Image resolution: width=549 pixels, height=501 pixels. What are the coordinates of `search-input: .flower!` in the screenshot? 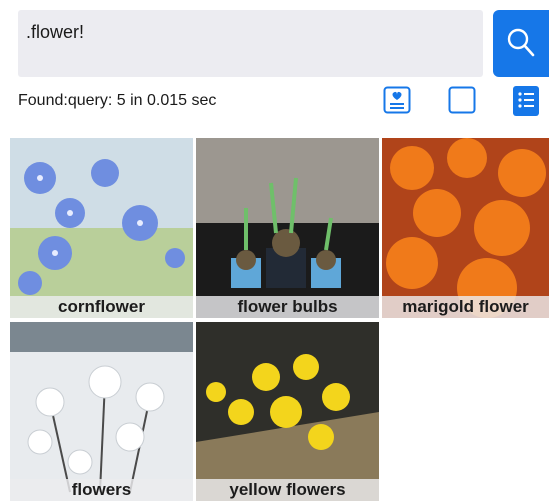 It's located at (250, 43).